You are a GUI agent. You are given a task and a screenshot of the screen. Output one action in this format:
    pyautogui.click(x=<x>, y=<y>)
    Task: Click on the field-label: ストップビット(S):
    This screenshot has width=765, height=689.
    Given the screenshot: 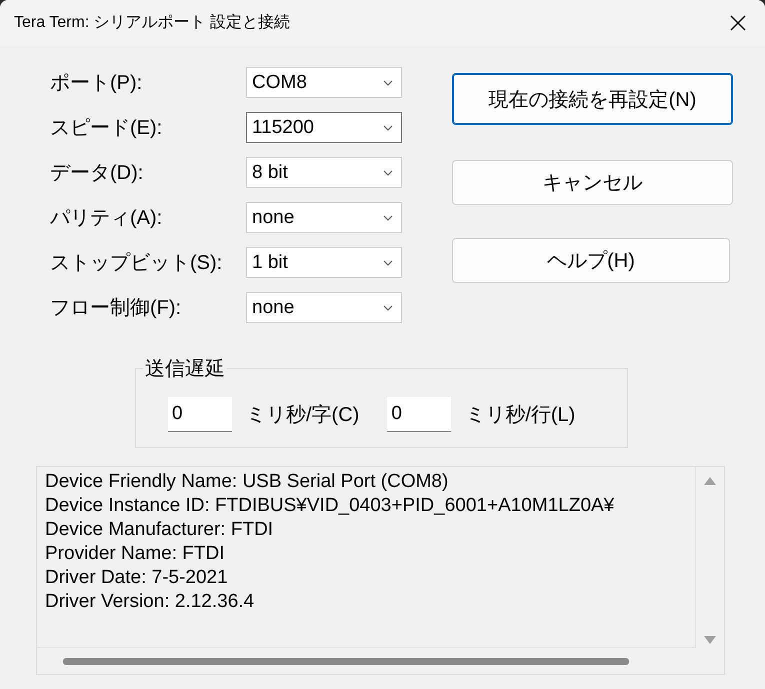 What is the action you would take?
    pyautogui.click(x=137, y=263)
    